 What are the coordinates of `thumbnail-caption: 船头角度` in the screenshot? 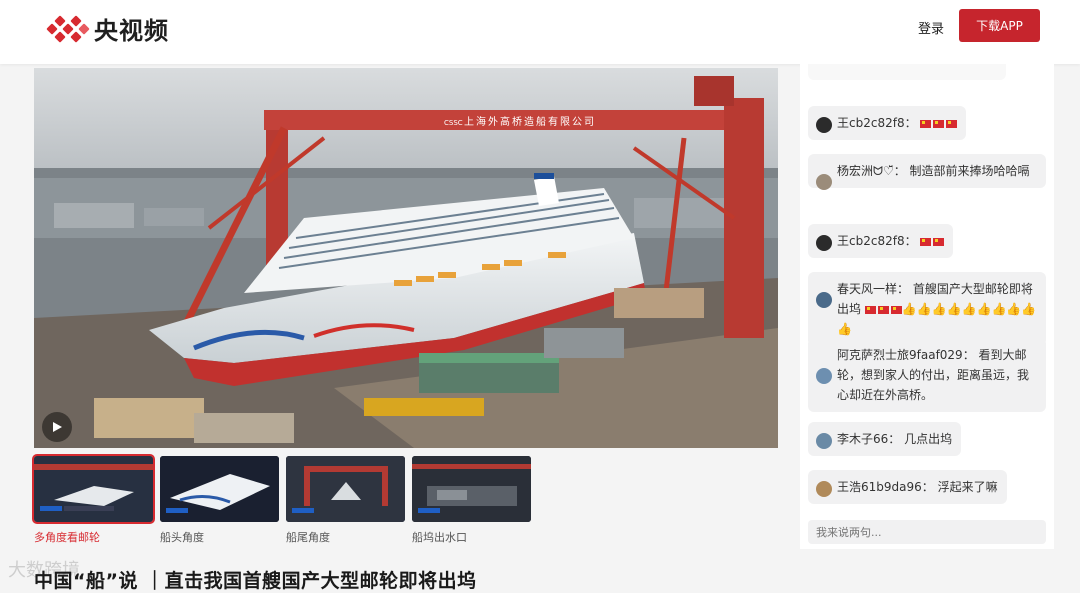 It's located at (182, 537).